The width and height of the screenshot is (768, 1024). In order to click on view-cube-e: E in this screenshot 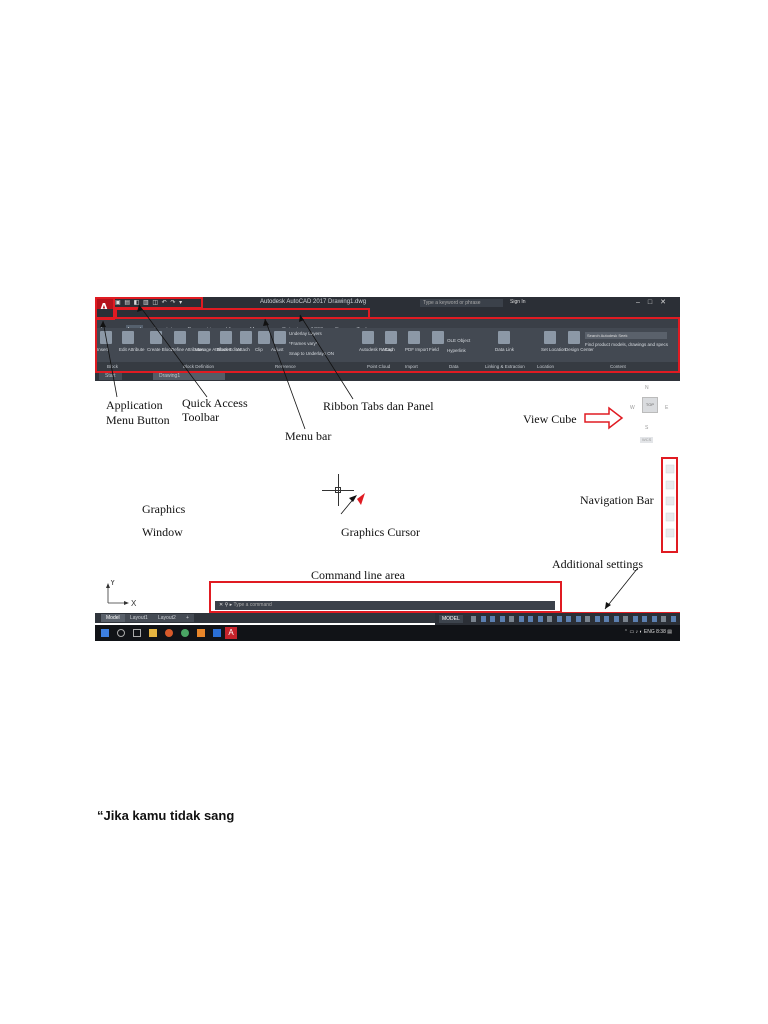, I will do `click(667, 408)`.